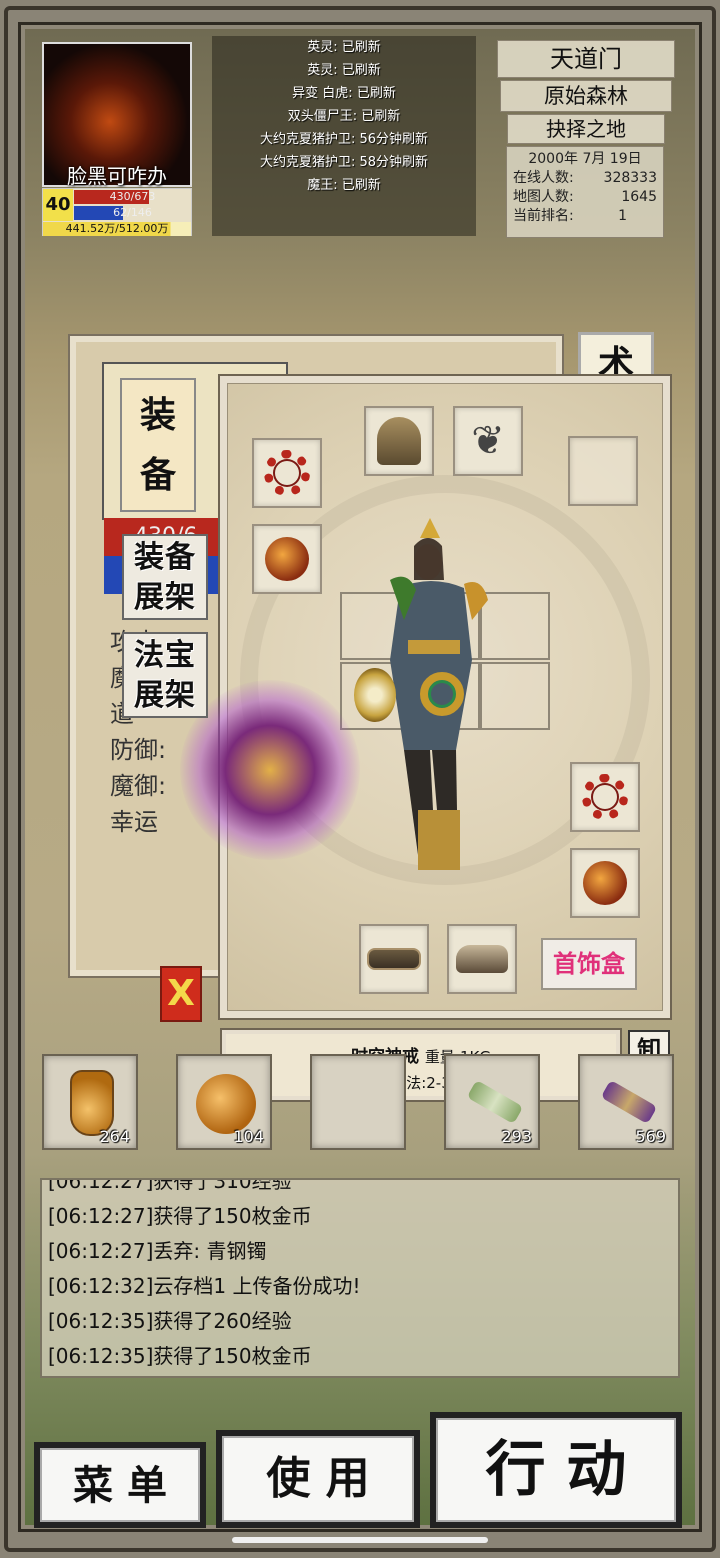 Image resolution: width=720 pixels, height=1558 pixels. Describe the element at coordinates (138, 786) in the screenshot. I see `stat-label-magic-defense: 魔御:` at that location.